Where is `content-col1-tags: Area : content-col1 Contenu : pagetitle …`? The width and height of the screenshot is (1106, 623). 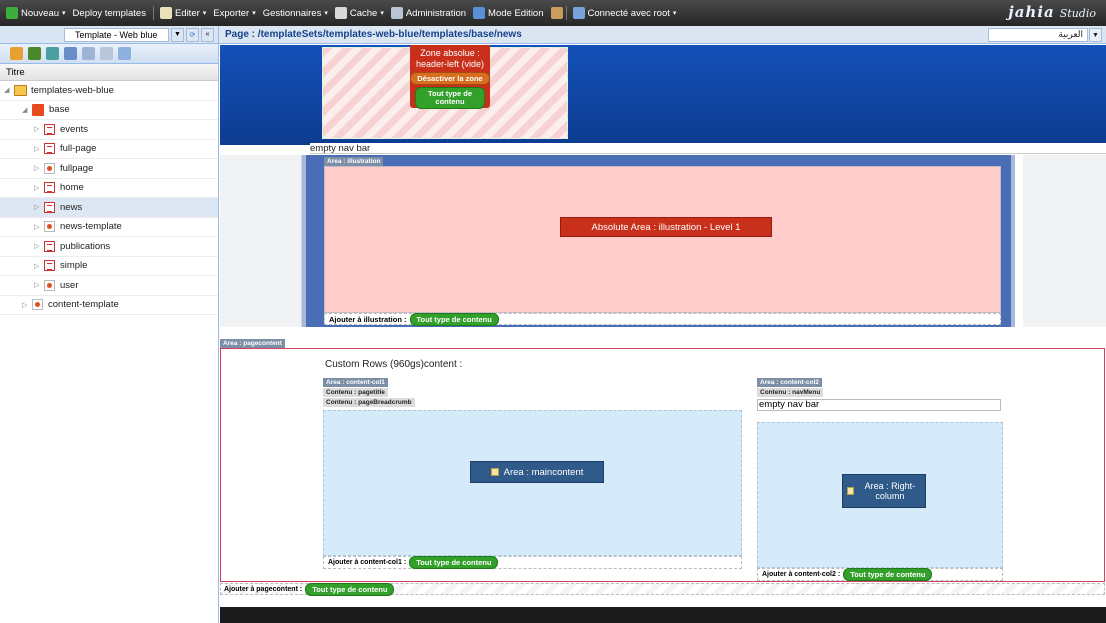 content-col1-tags: Area : content-col1 Contenu : pagetitle … is located at coordinates (369, 392).